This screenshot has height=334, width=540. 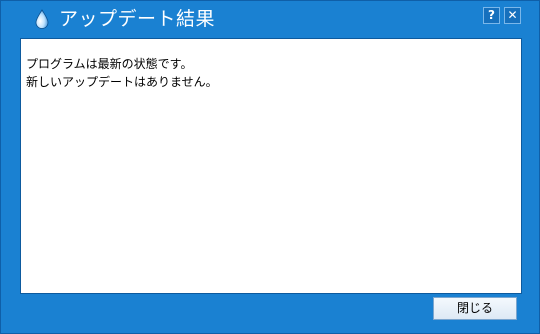 What do you see at coordinates (137, 19) in the screenshot?
I see `window-title: アップデート結果` at bounding box center [137, 19].